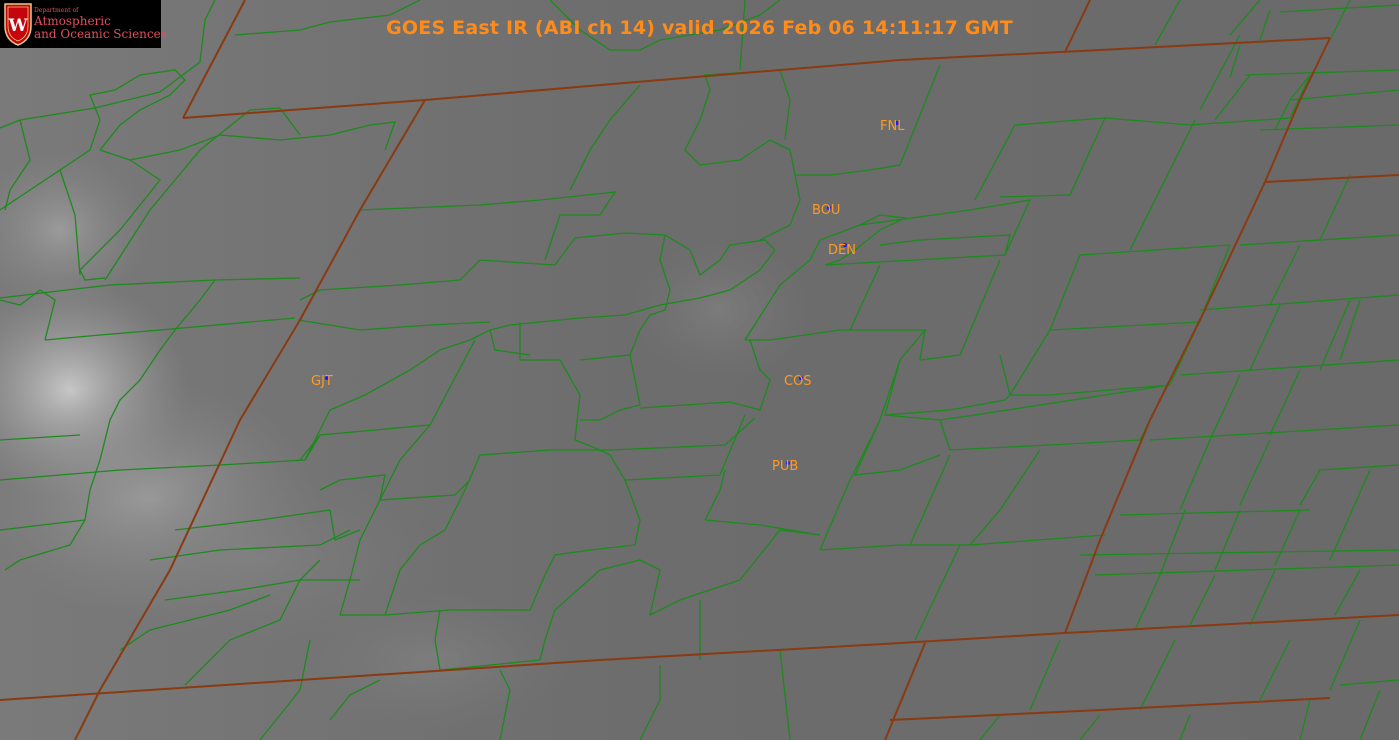 The image size is (1399, 740). I want to click on station-label-pub: PUB, so click(785, 466).